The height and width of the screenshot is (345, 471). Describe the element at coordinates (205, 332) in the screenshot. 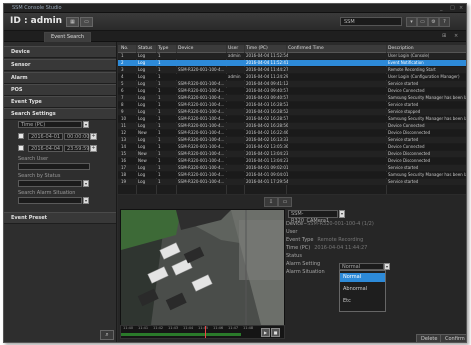

I see `playhead` at that location.